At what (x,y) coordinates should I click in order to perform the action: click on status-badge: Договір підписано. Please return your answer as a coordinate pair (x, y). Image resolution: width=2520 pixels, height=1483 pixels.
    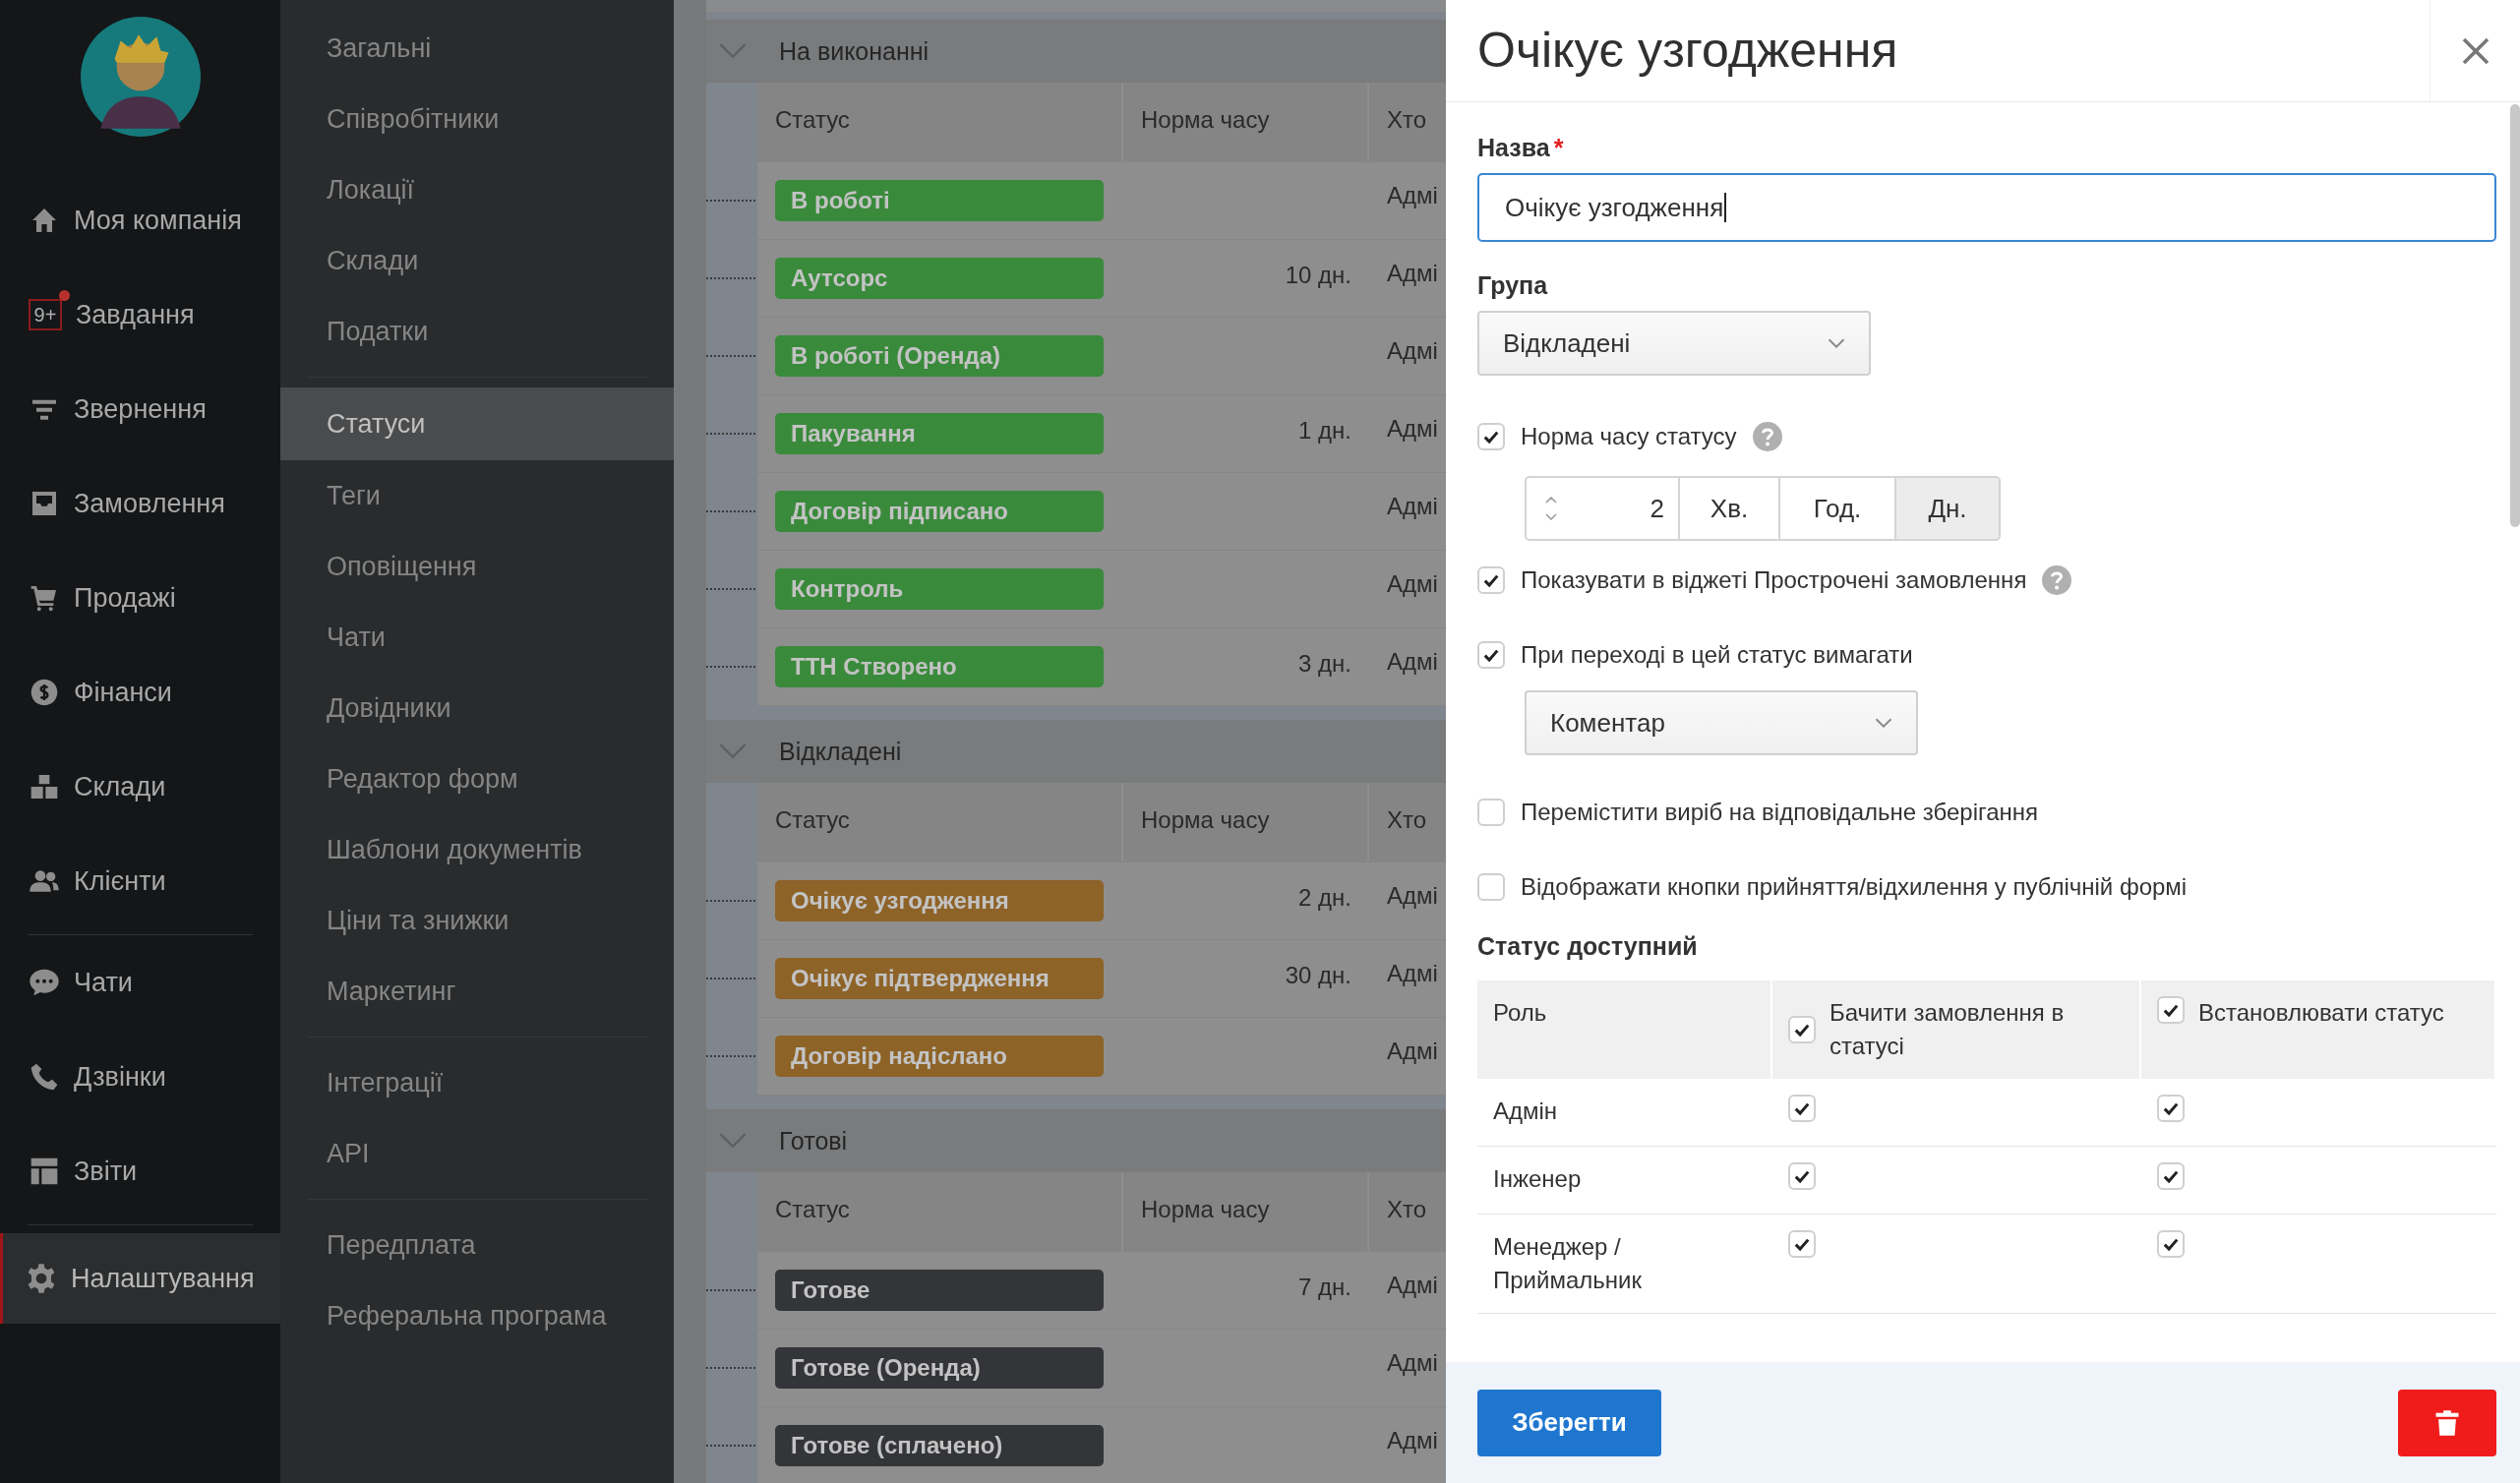
    Looking at the image, I should click on (939, 511).